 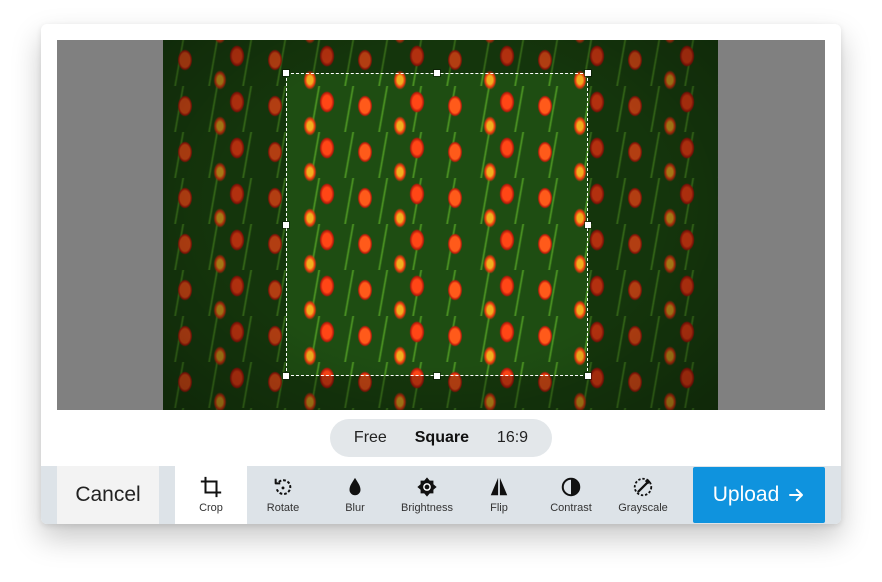 I want to click on tool-label: Contrast, so click(x=571, y=508).